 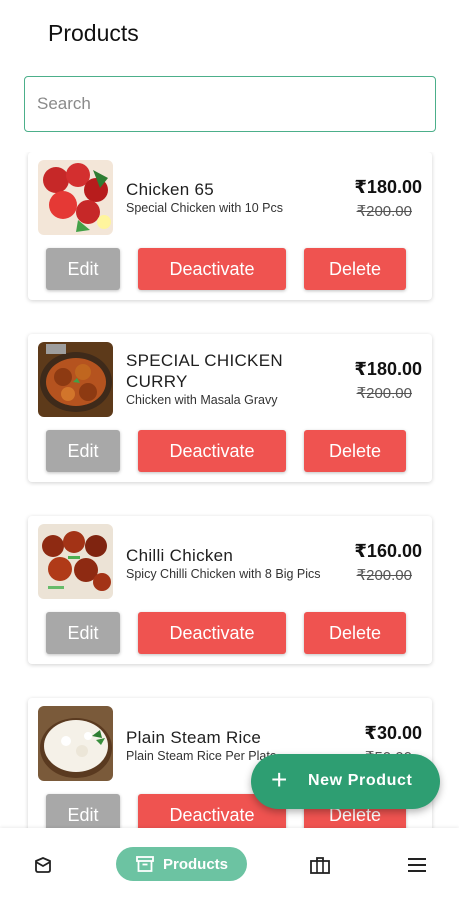 I want to click on product-name: Chicken 65, so click(x=170, y=189).